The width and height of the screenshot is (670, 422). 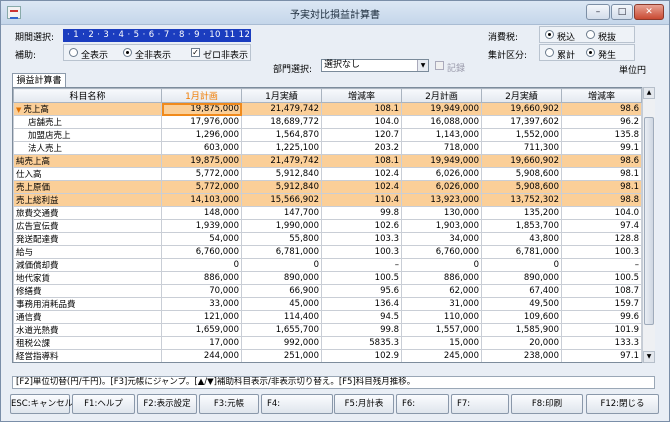 I want to click on value-cell: 102.6, so click(x=361, y=226).